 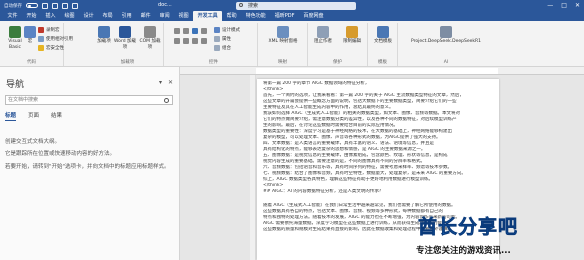 What do you see at coordinates (284, 16) in the screenshot?
I see `tab-foxit-pdf: 福昕PDF` at bounding box center [284, 16].